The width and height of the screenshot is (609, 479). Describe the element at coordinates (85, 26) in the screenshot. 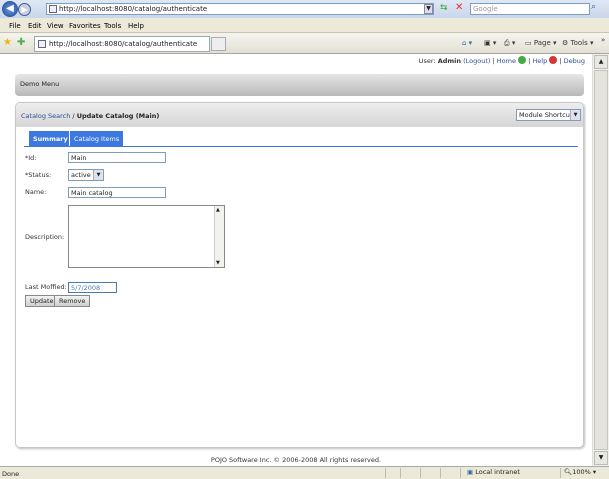

I see `menu-favorites: Favorites` at that location.